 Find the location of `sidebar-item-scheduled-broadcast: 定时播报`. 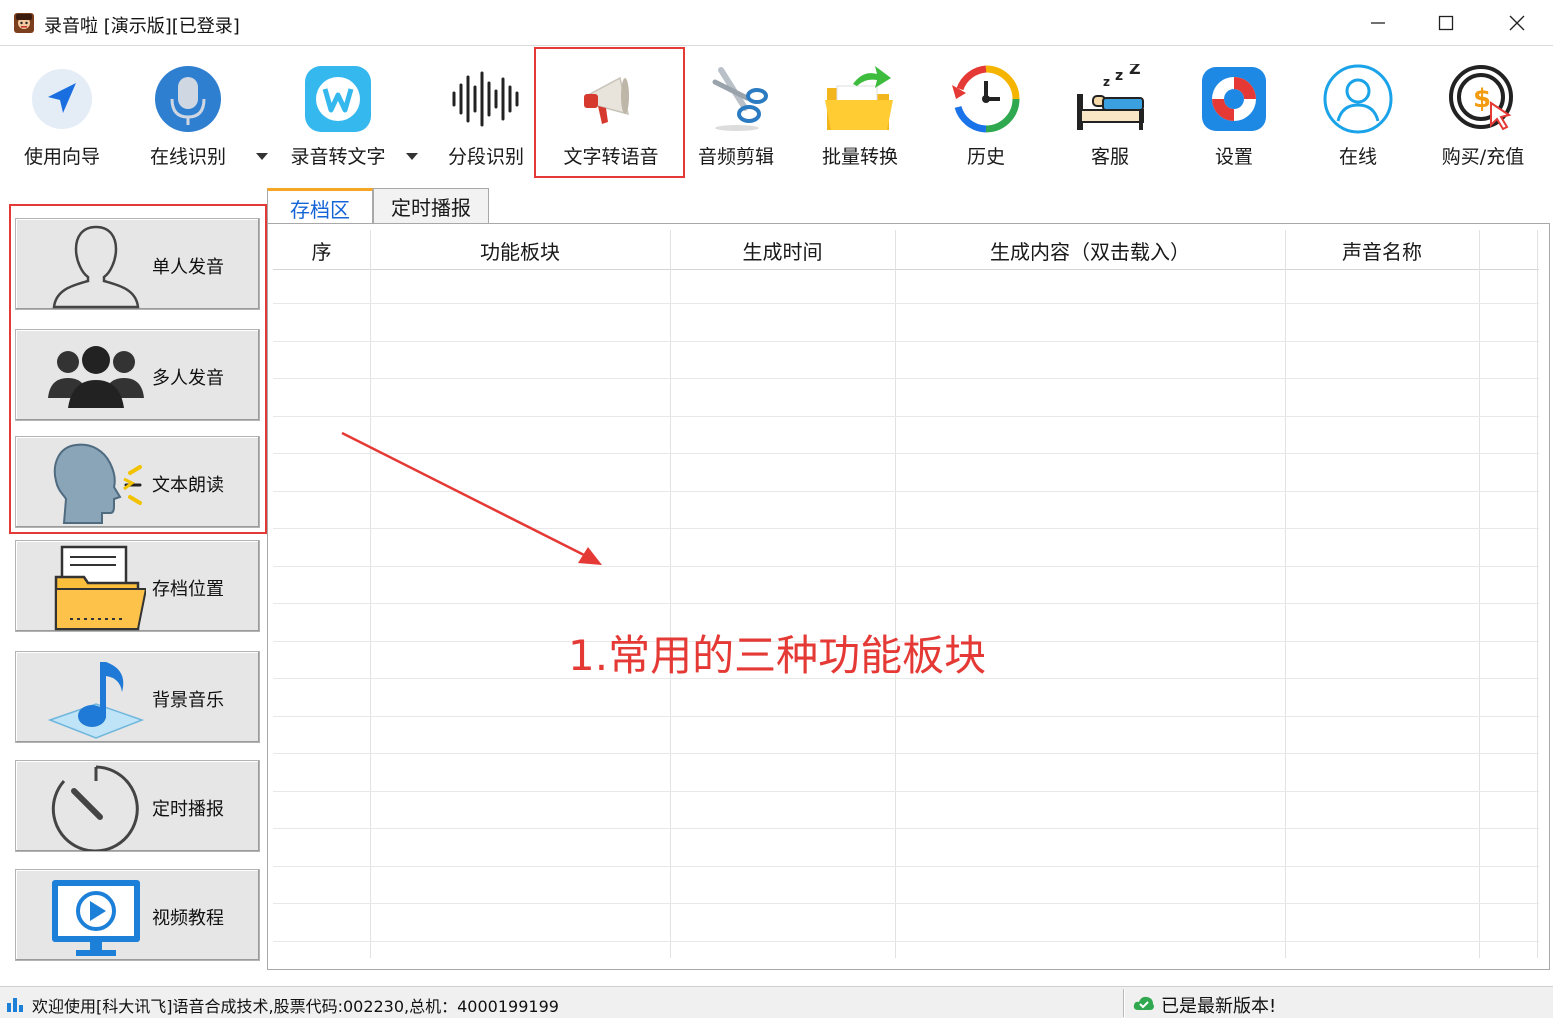

sidebar-item-scheduled-broadcast: 定时播报 is located at coordinates (137, 806).